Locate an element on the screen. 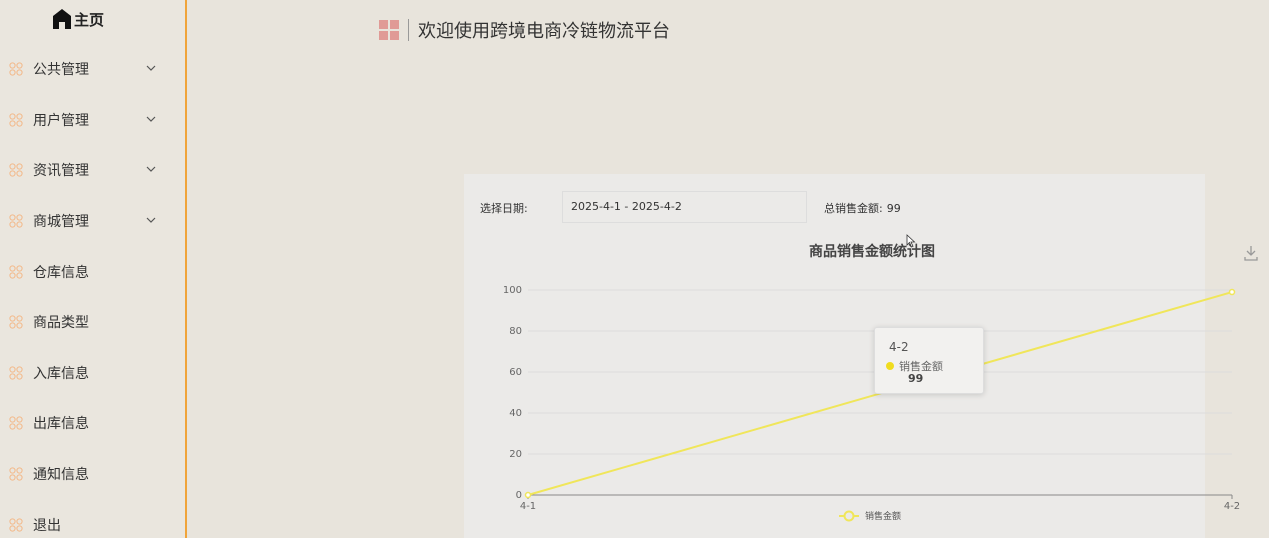 This screenshot has width=1269, height=538. sidebar-item: 用户管理 is located at coordinates (92, 120).